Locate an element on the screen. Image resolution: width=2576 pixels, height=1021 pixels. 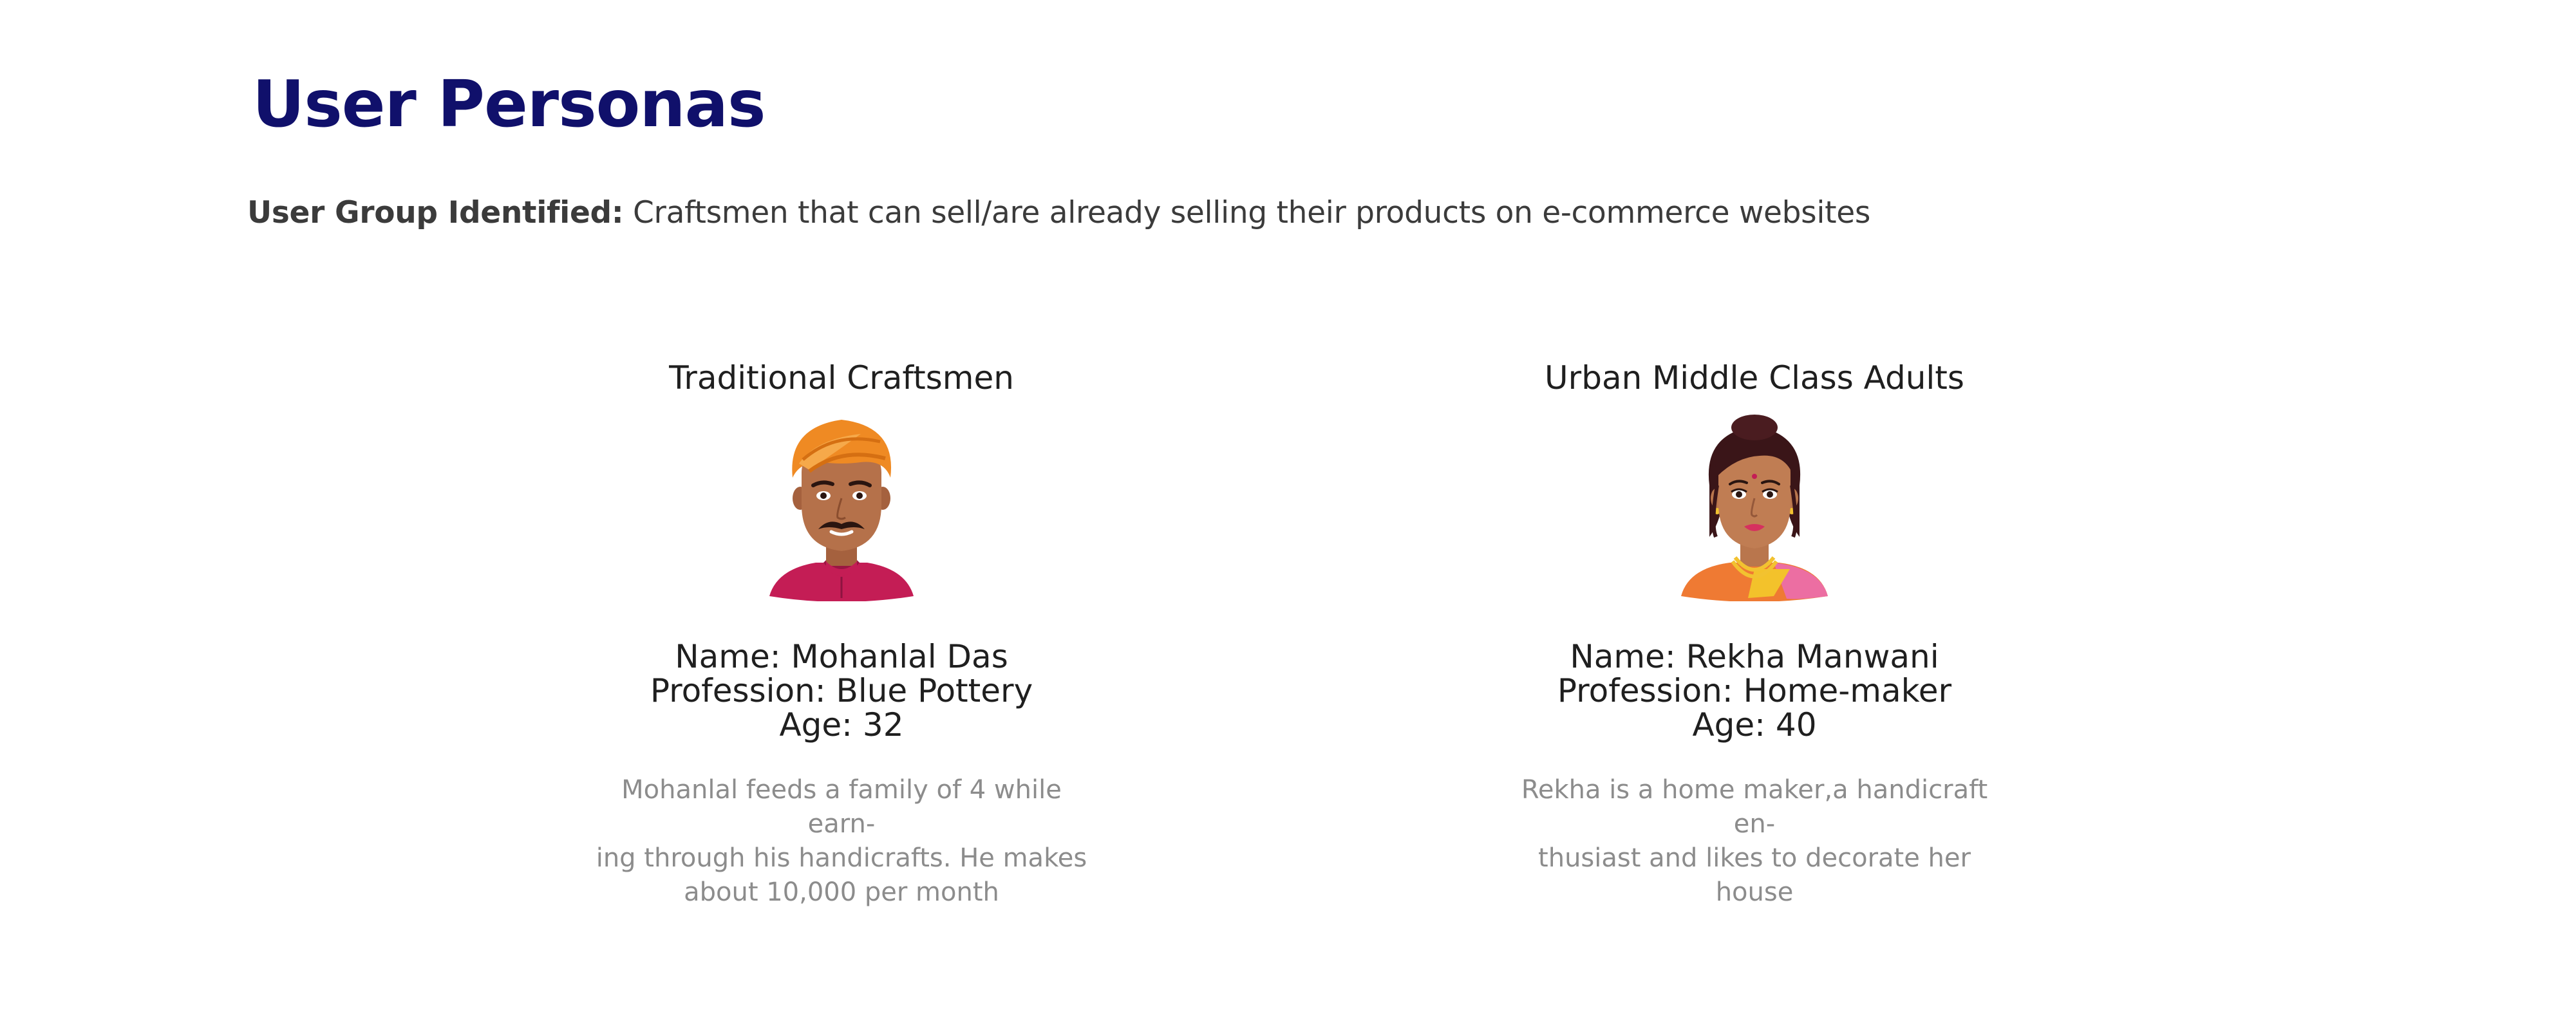
persona-description-line: about 10,000 per month is located at coordinates (841, 892).